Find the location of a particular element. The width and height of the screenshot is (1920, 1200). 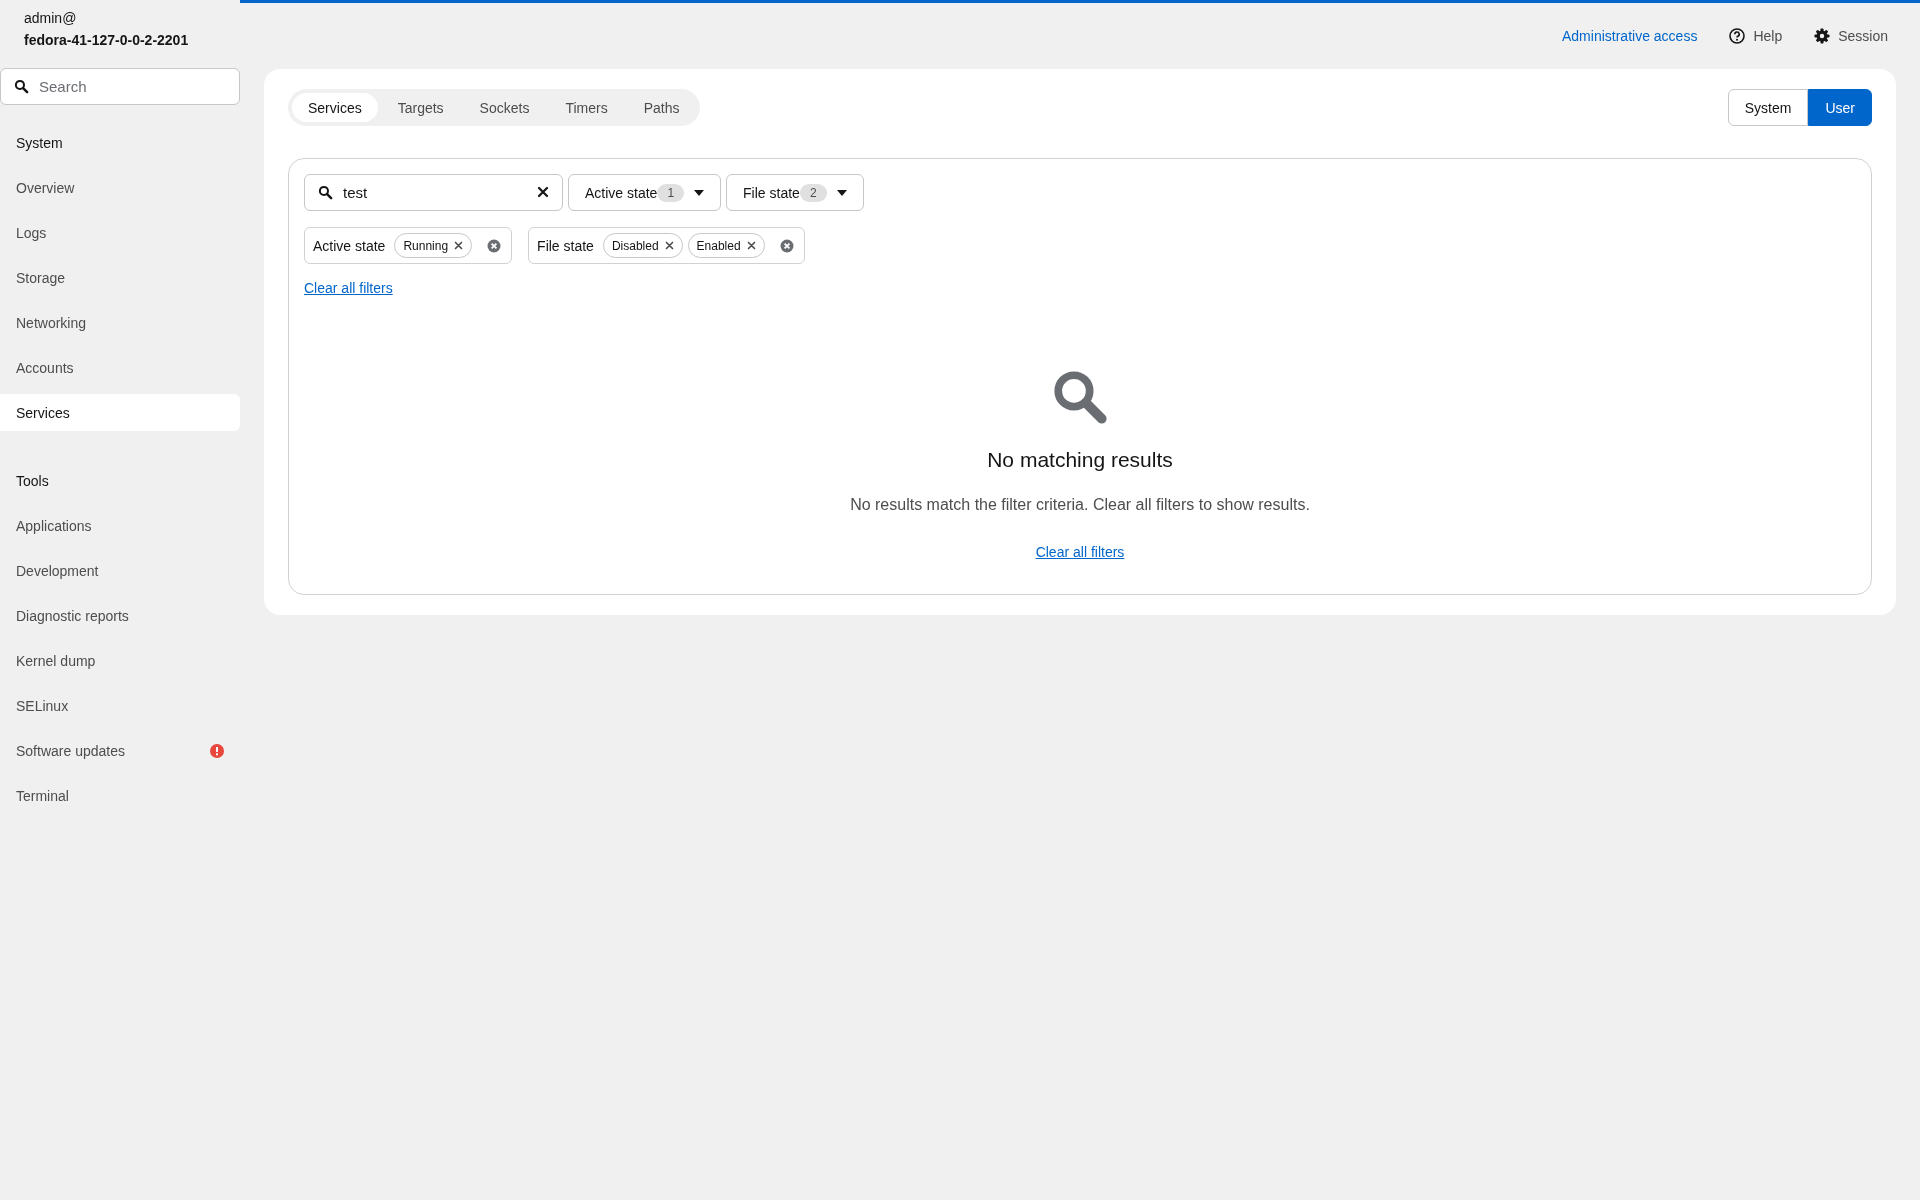

nav-item: SELinux is located at coordinates (120, 705).